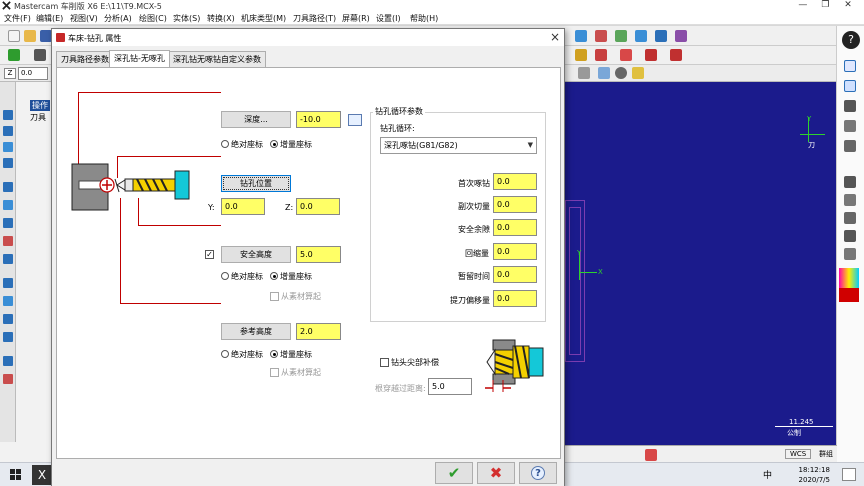 The image size is (864, 486). Describe the element at coordinates (798, 454) in the screenshot. I see `wcs-button: WCS` at that location.